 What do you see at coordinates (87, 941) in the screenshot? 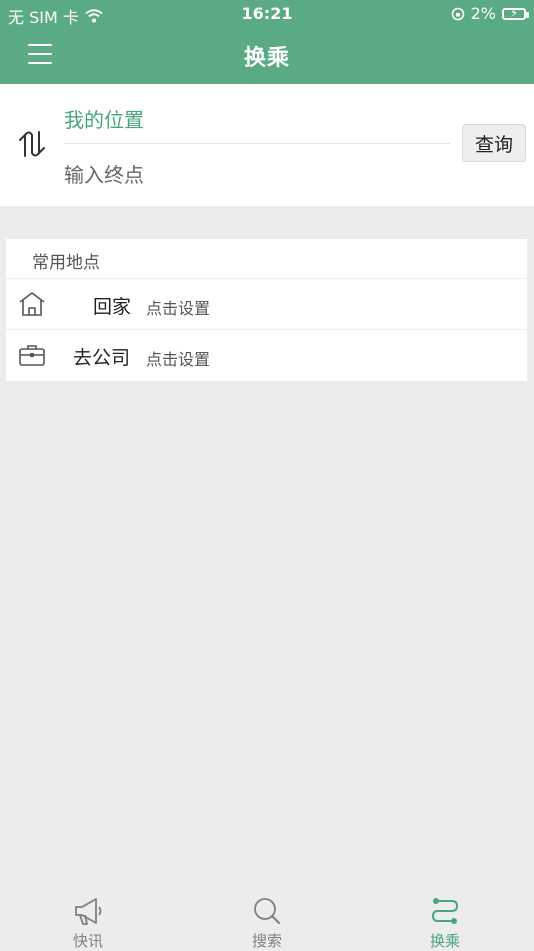
I see `tab-label: 快讯` at bounding box center [87, 941].